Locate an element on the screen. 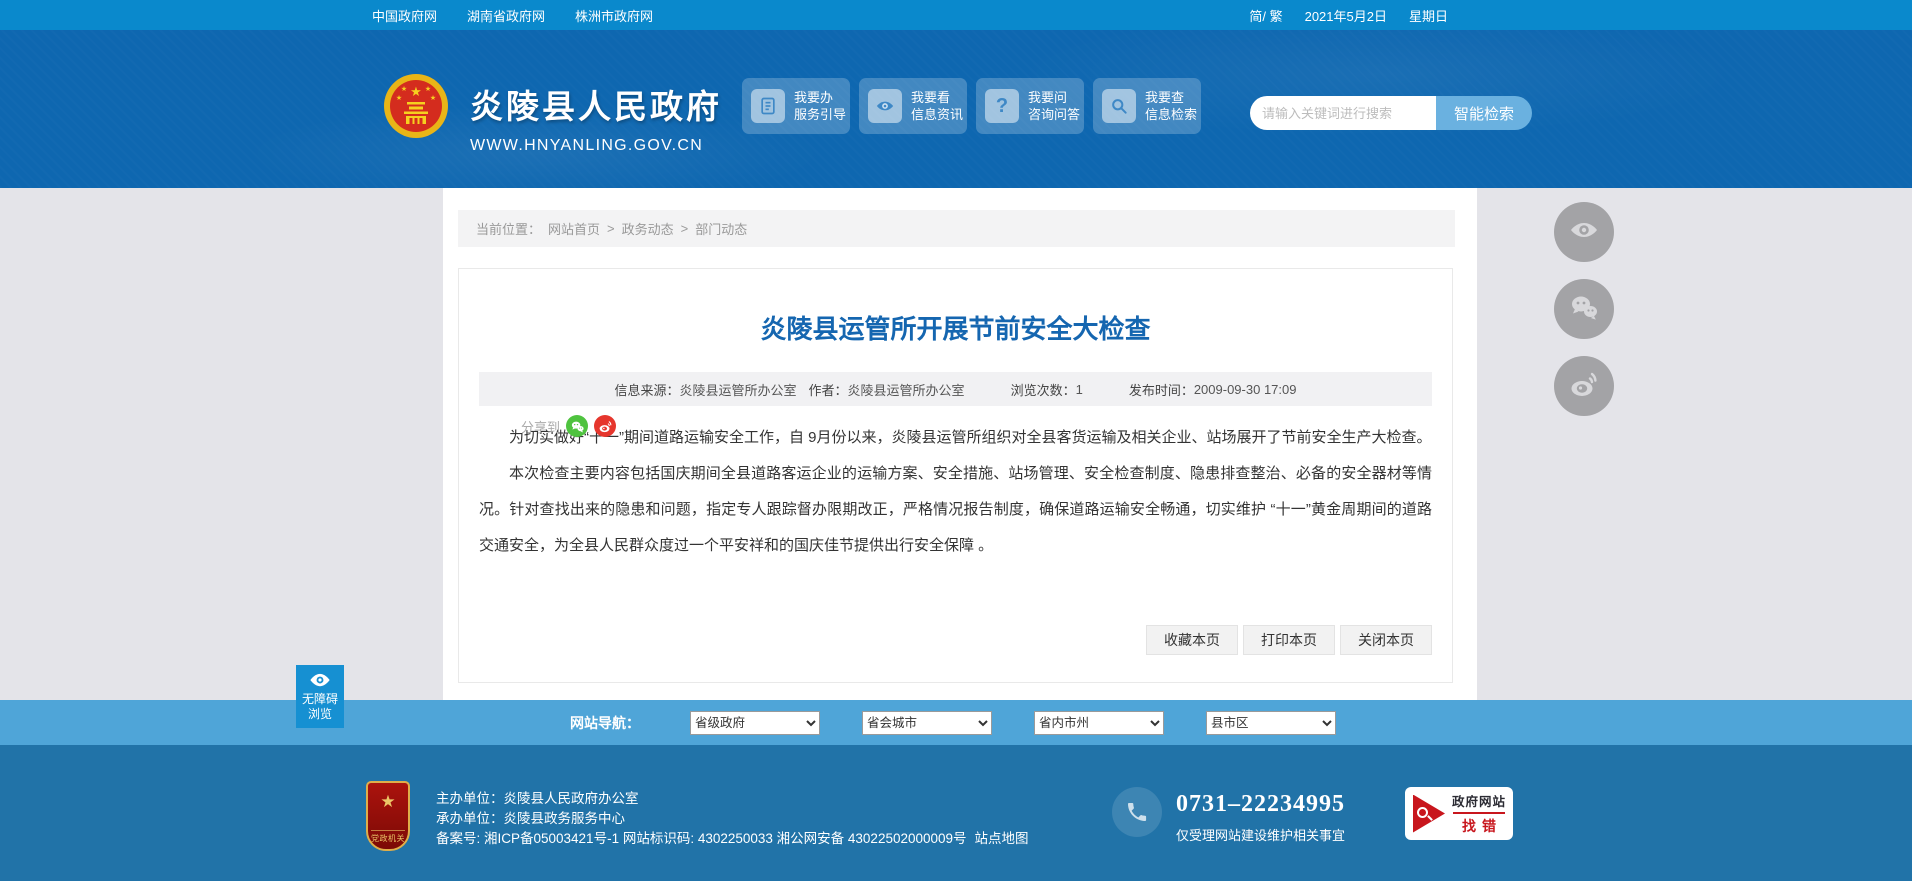 The width and height of the screenshot is (1912, 881). contact-phone: 0731–22234995 is located at coordinates (1260, 804).